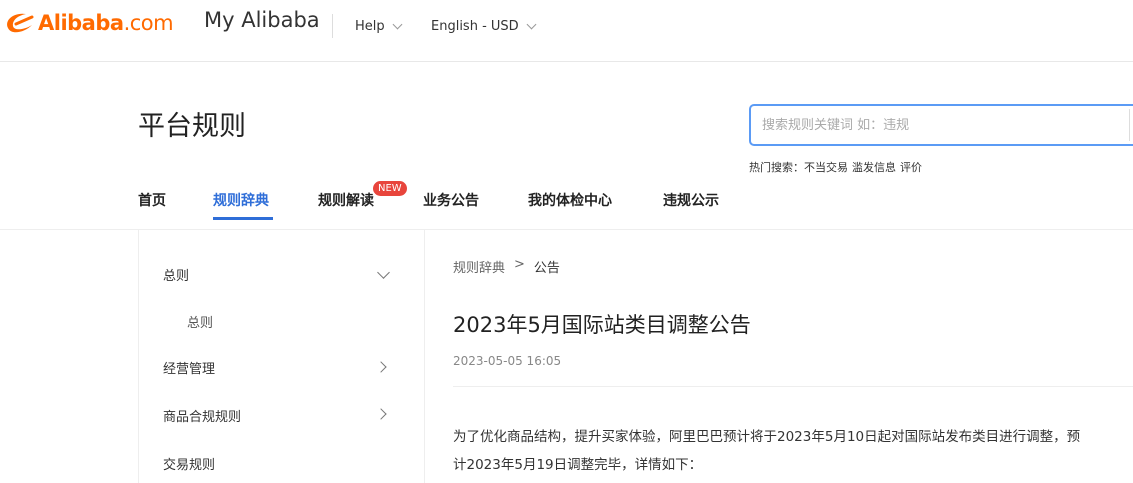 Image resolution: width=1133 pixels, height=483 pixels. I want to click on alibaba-logo: Alibaba.com, so click(88, 23).